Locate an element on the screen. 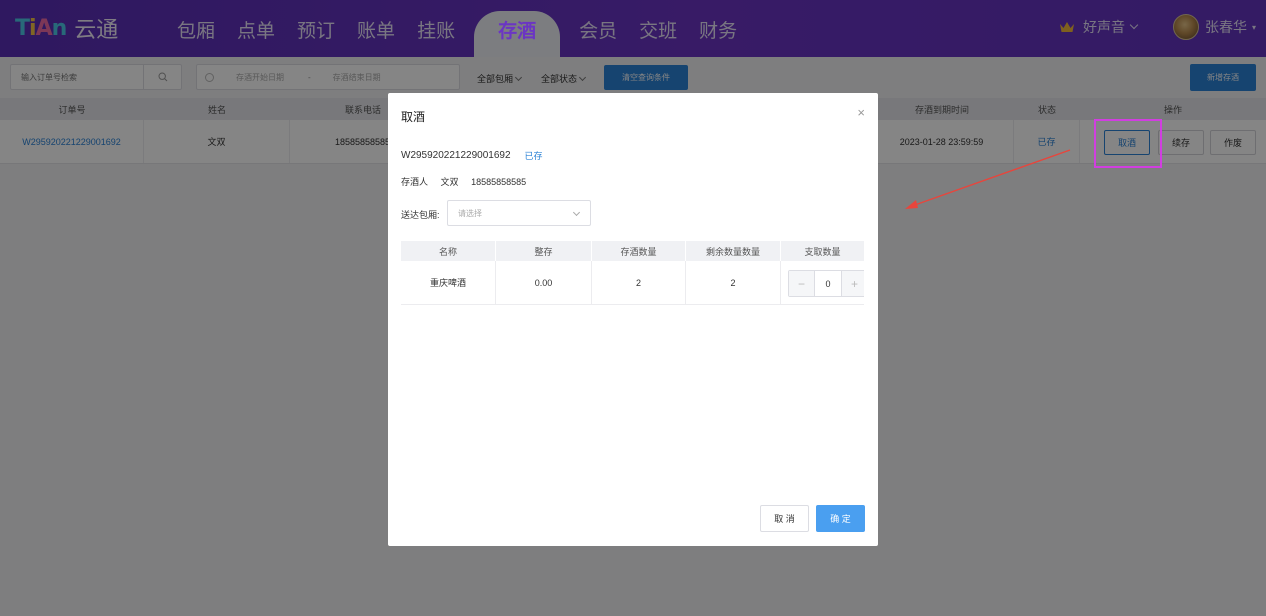 The height and width of the screenshot is (616, 1266). dialog-title: 取酒 is located at coordinates (413, 117).